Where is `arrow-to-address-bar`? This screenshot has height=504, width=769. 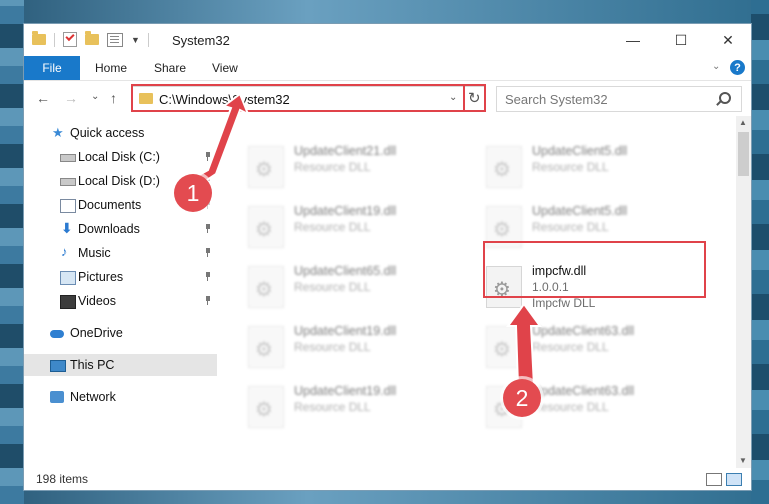 arrow-to-address-bar is located at coordinates (219, 140).